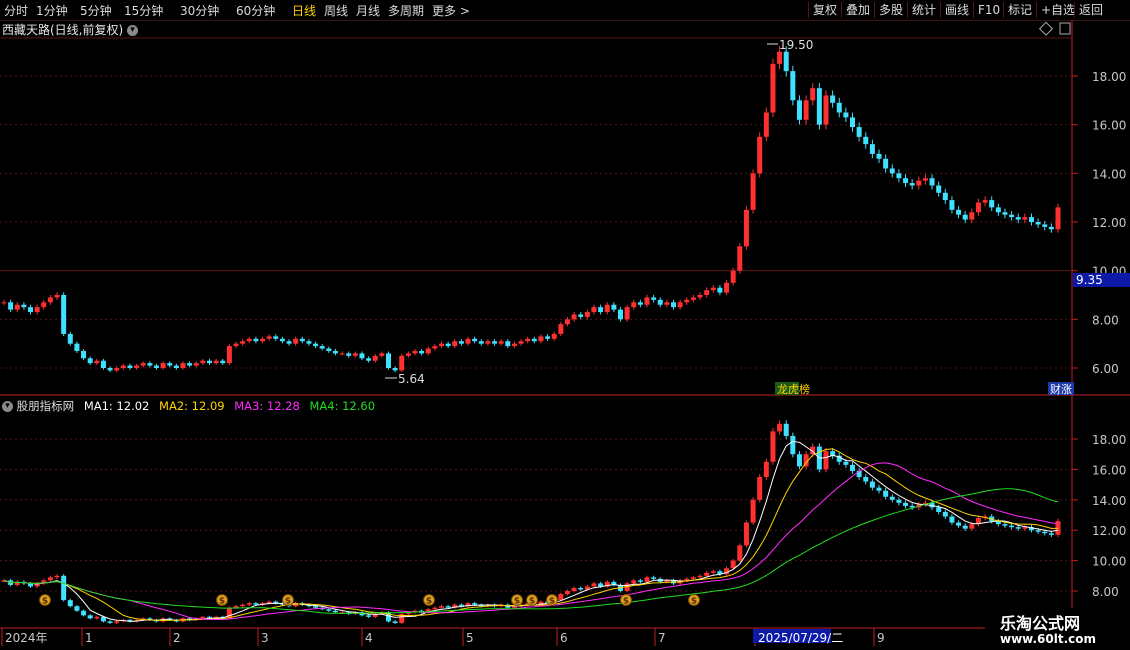  I want to click on indicator-dropdown-icon: ▾, so click(7, 406).